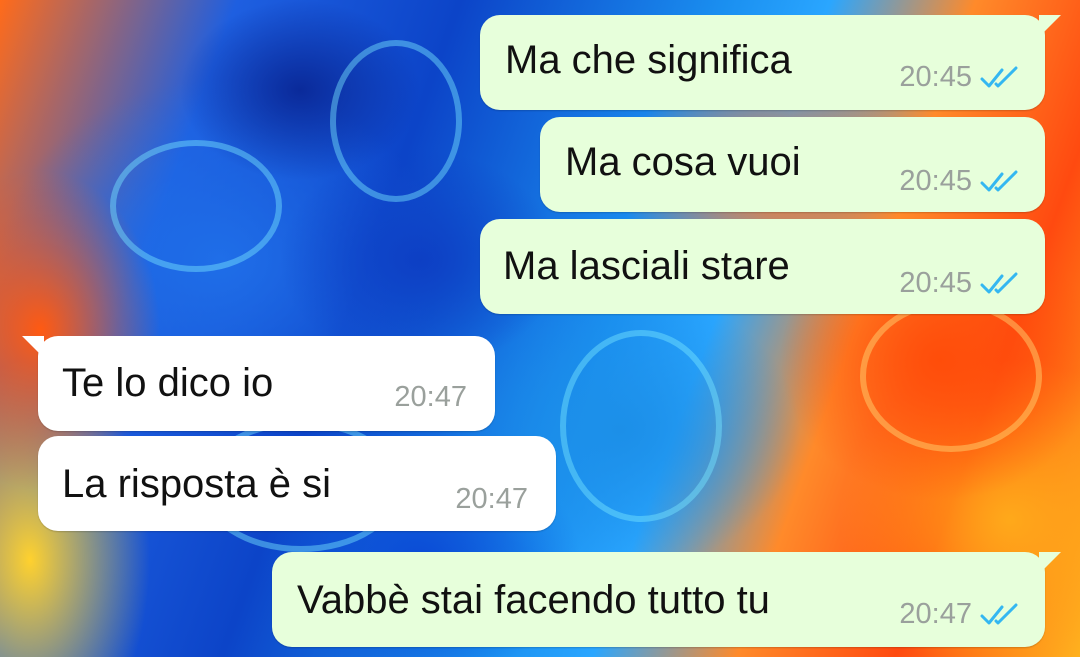 The width and height of the screenshot is (1080, 657). I want to click on incoming-message-bubble: La risposta è si 20:47, so click(297, 483).